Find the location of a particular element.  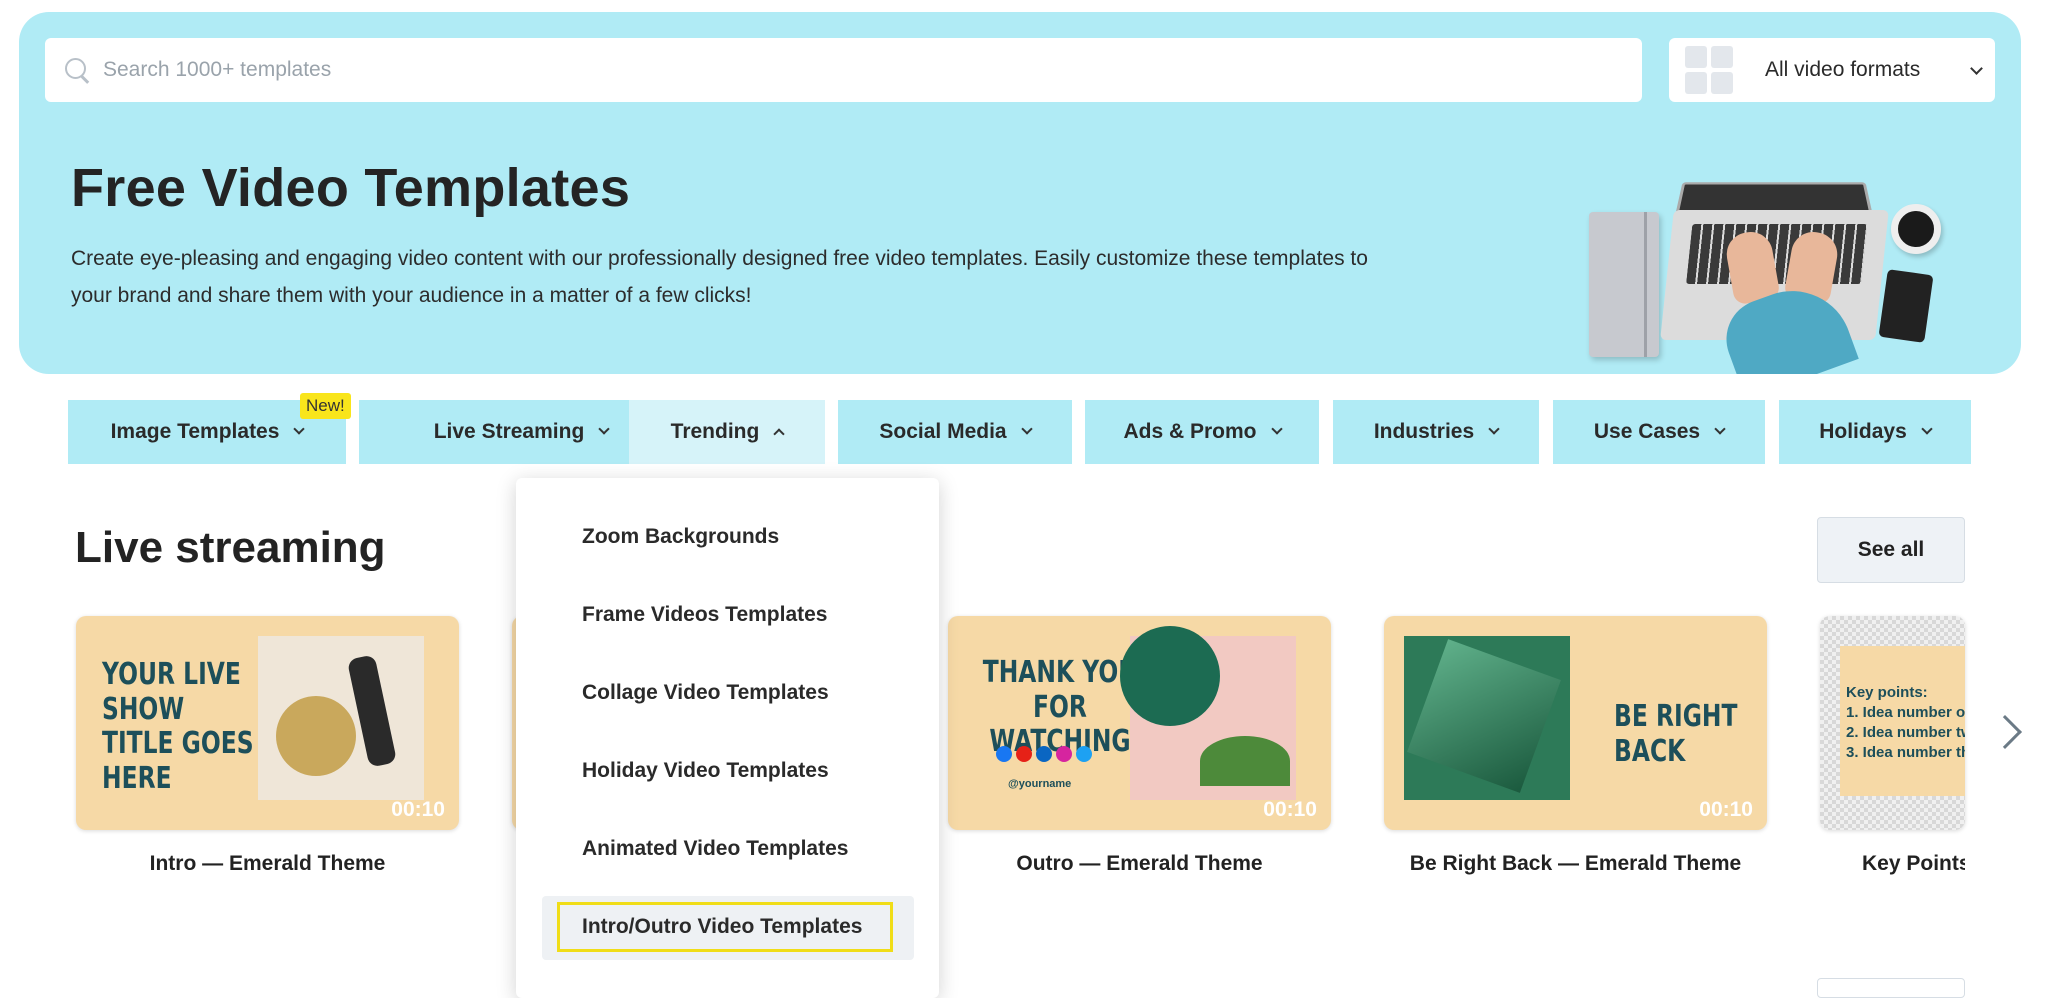

grid-icon is located at coordinates (1709, 70).